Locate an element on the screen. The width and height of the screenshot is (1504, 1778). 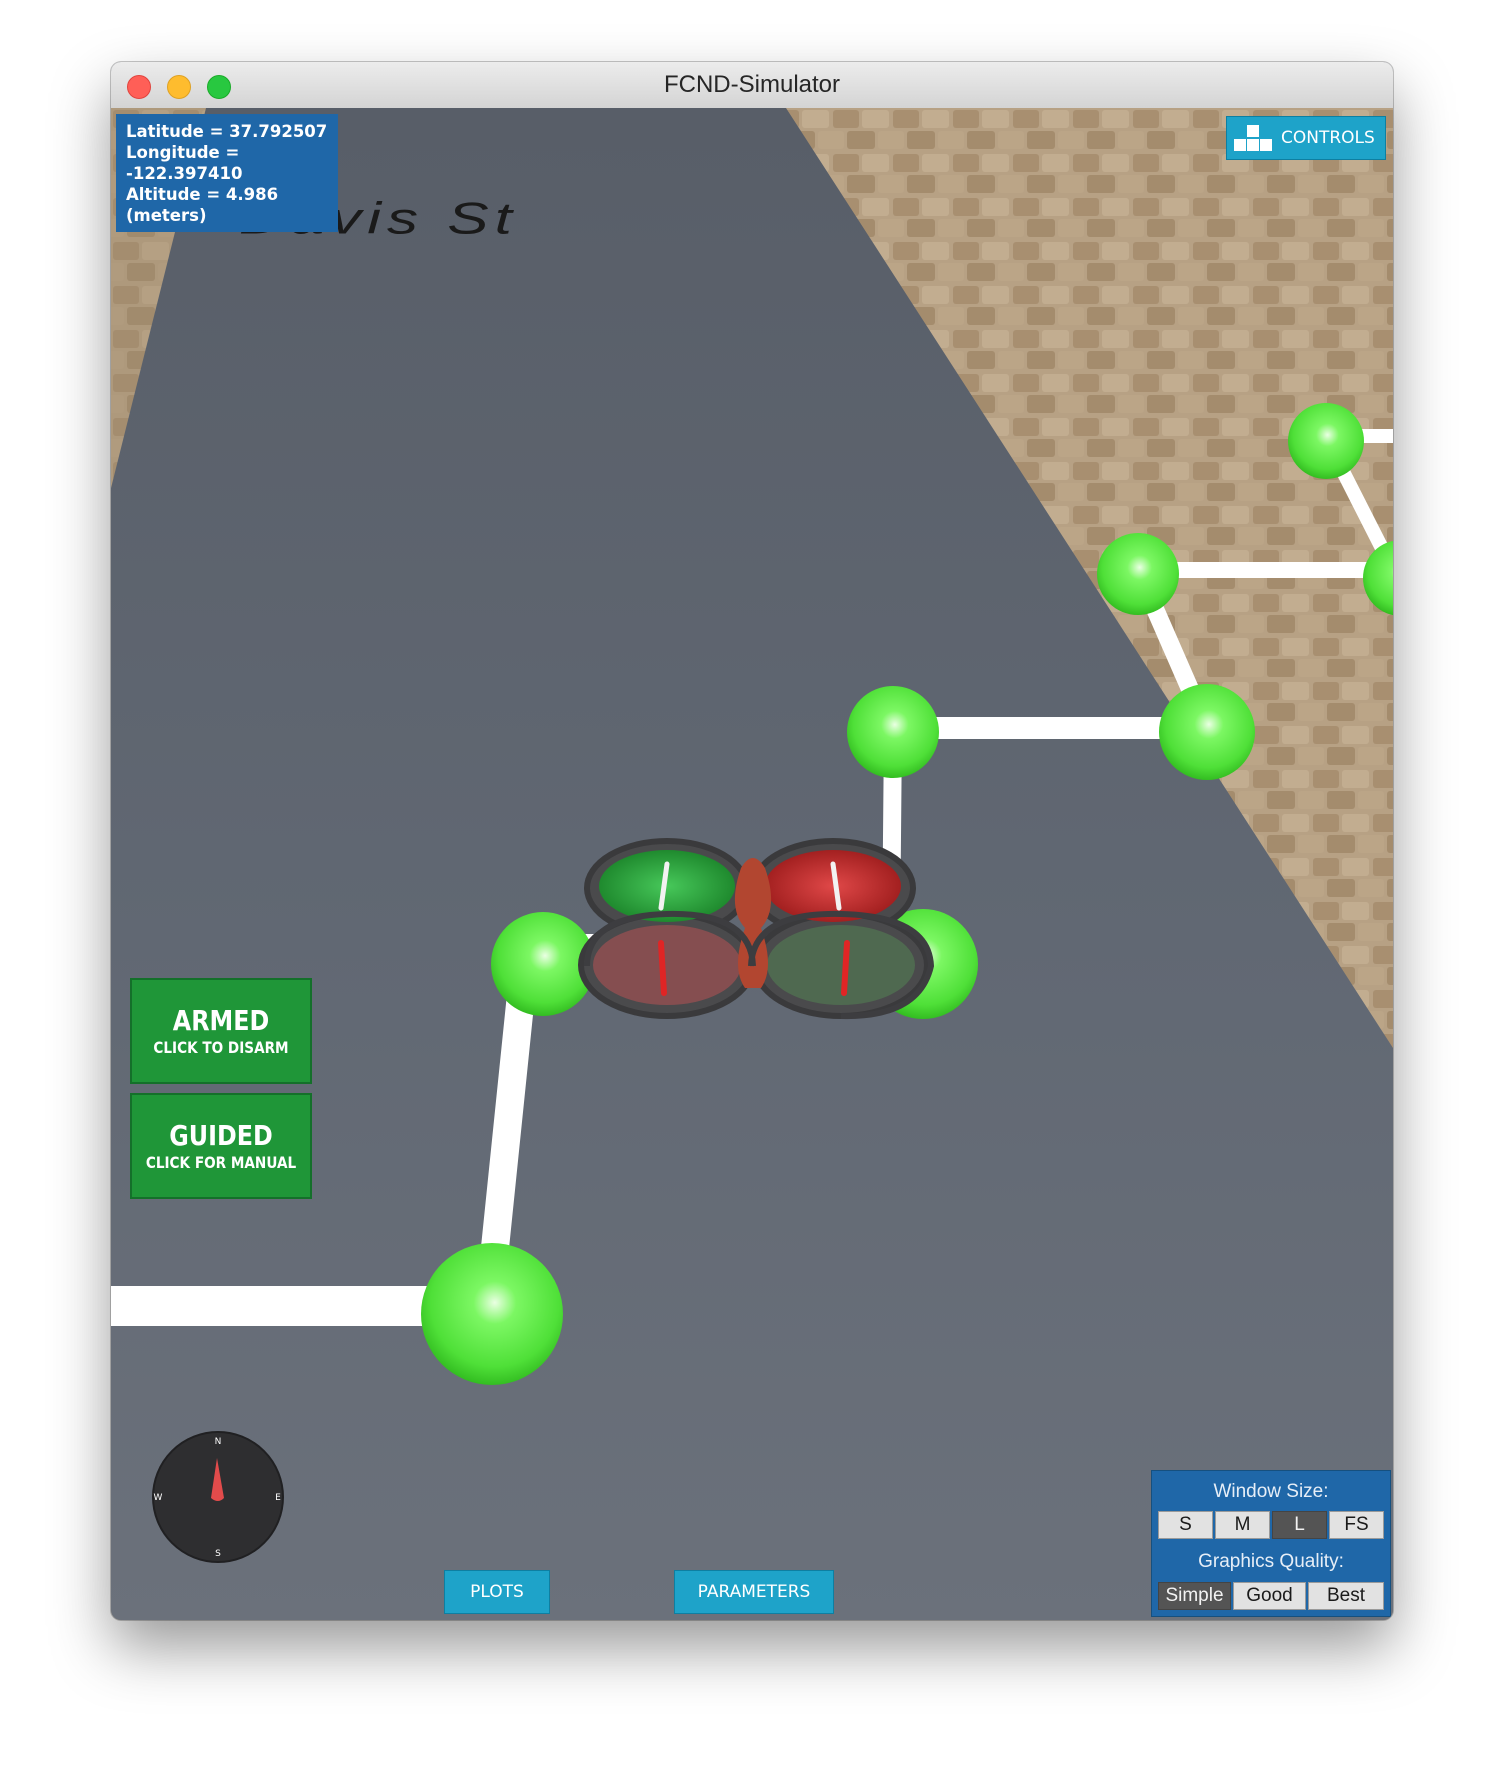
guided-toggle-button: GUIDED CLICK FOR MANUAL is located at coordinates (221, 1146).